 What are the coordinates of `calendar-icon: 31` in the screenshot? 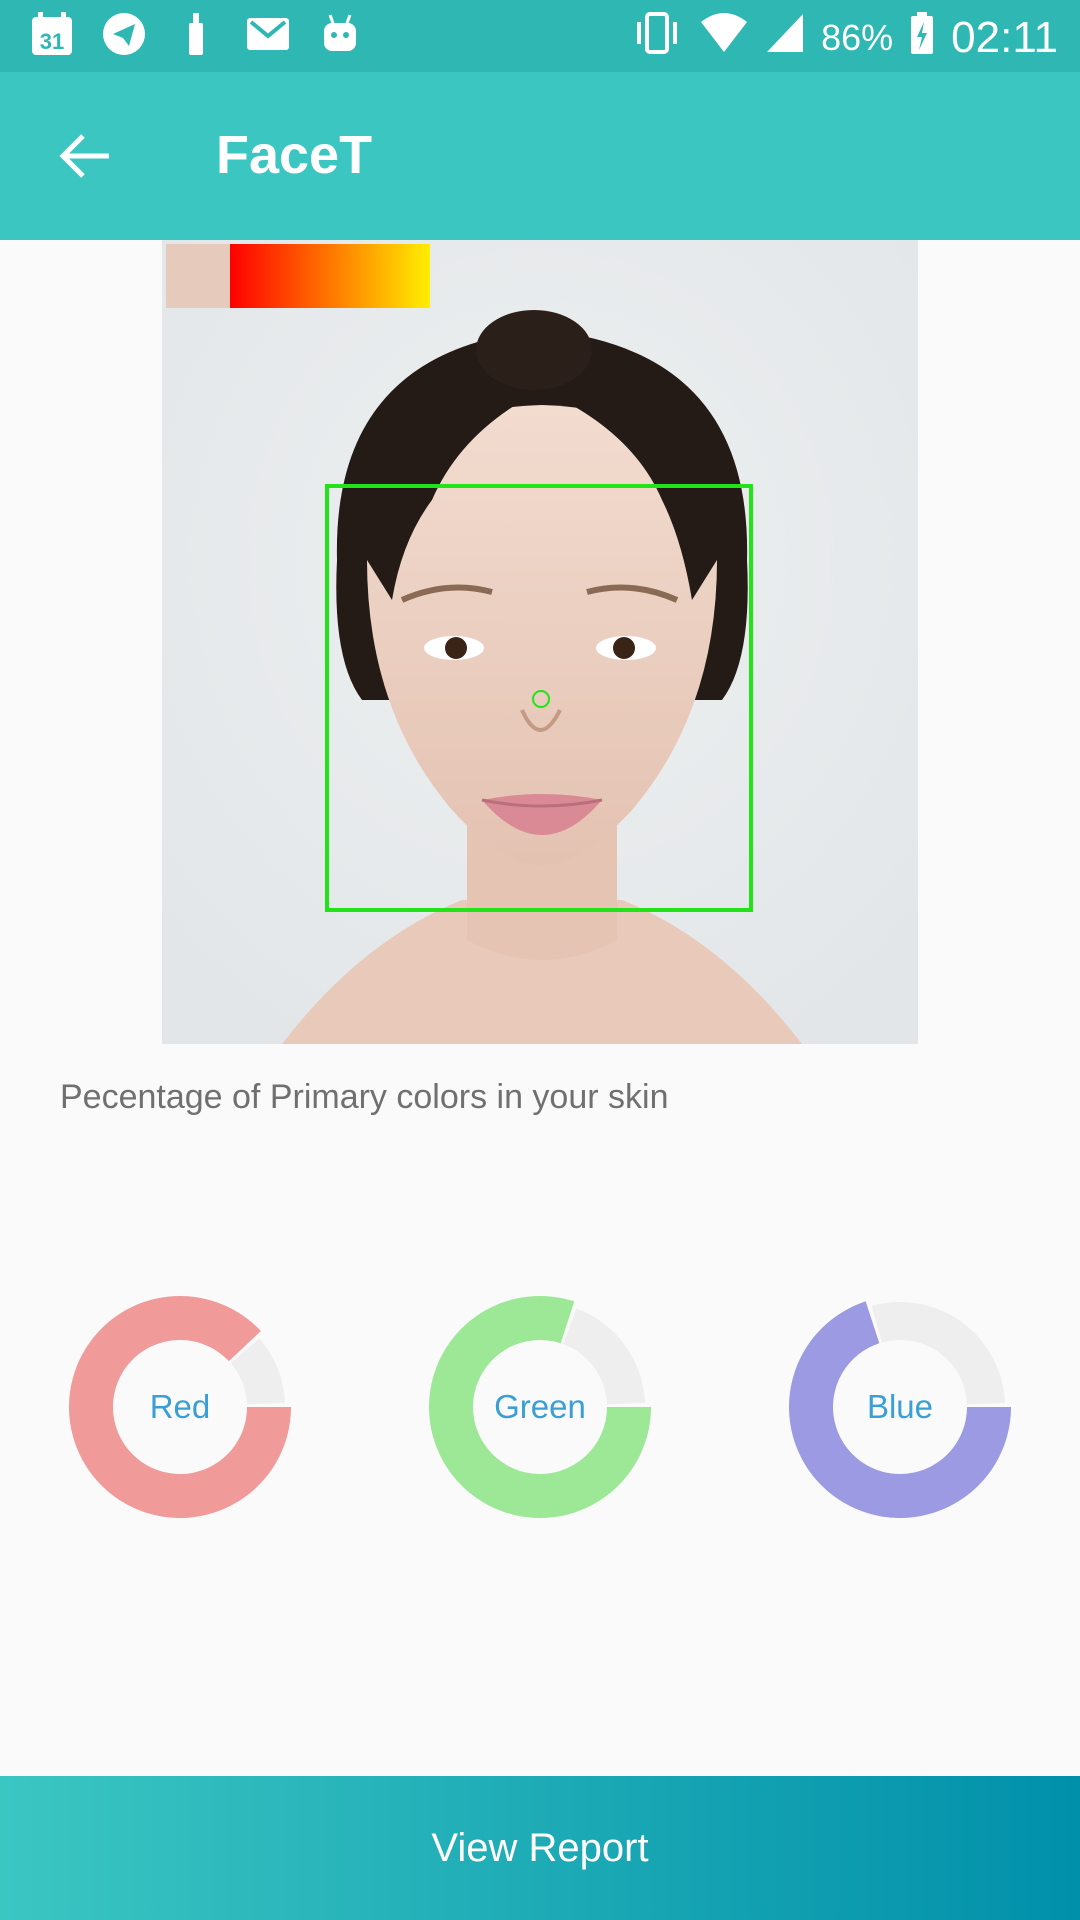 It's located at (52, 34).